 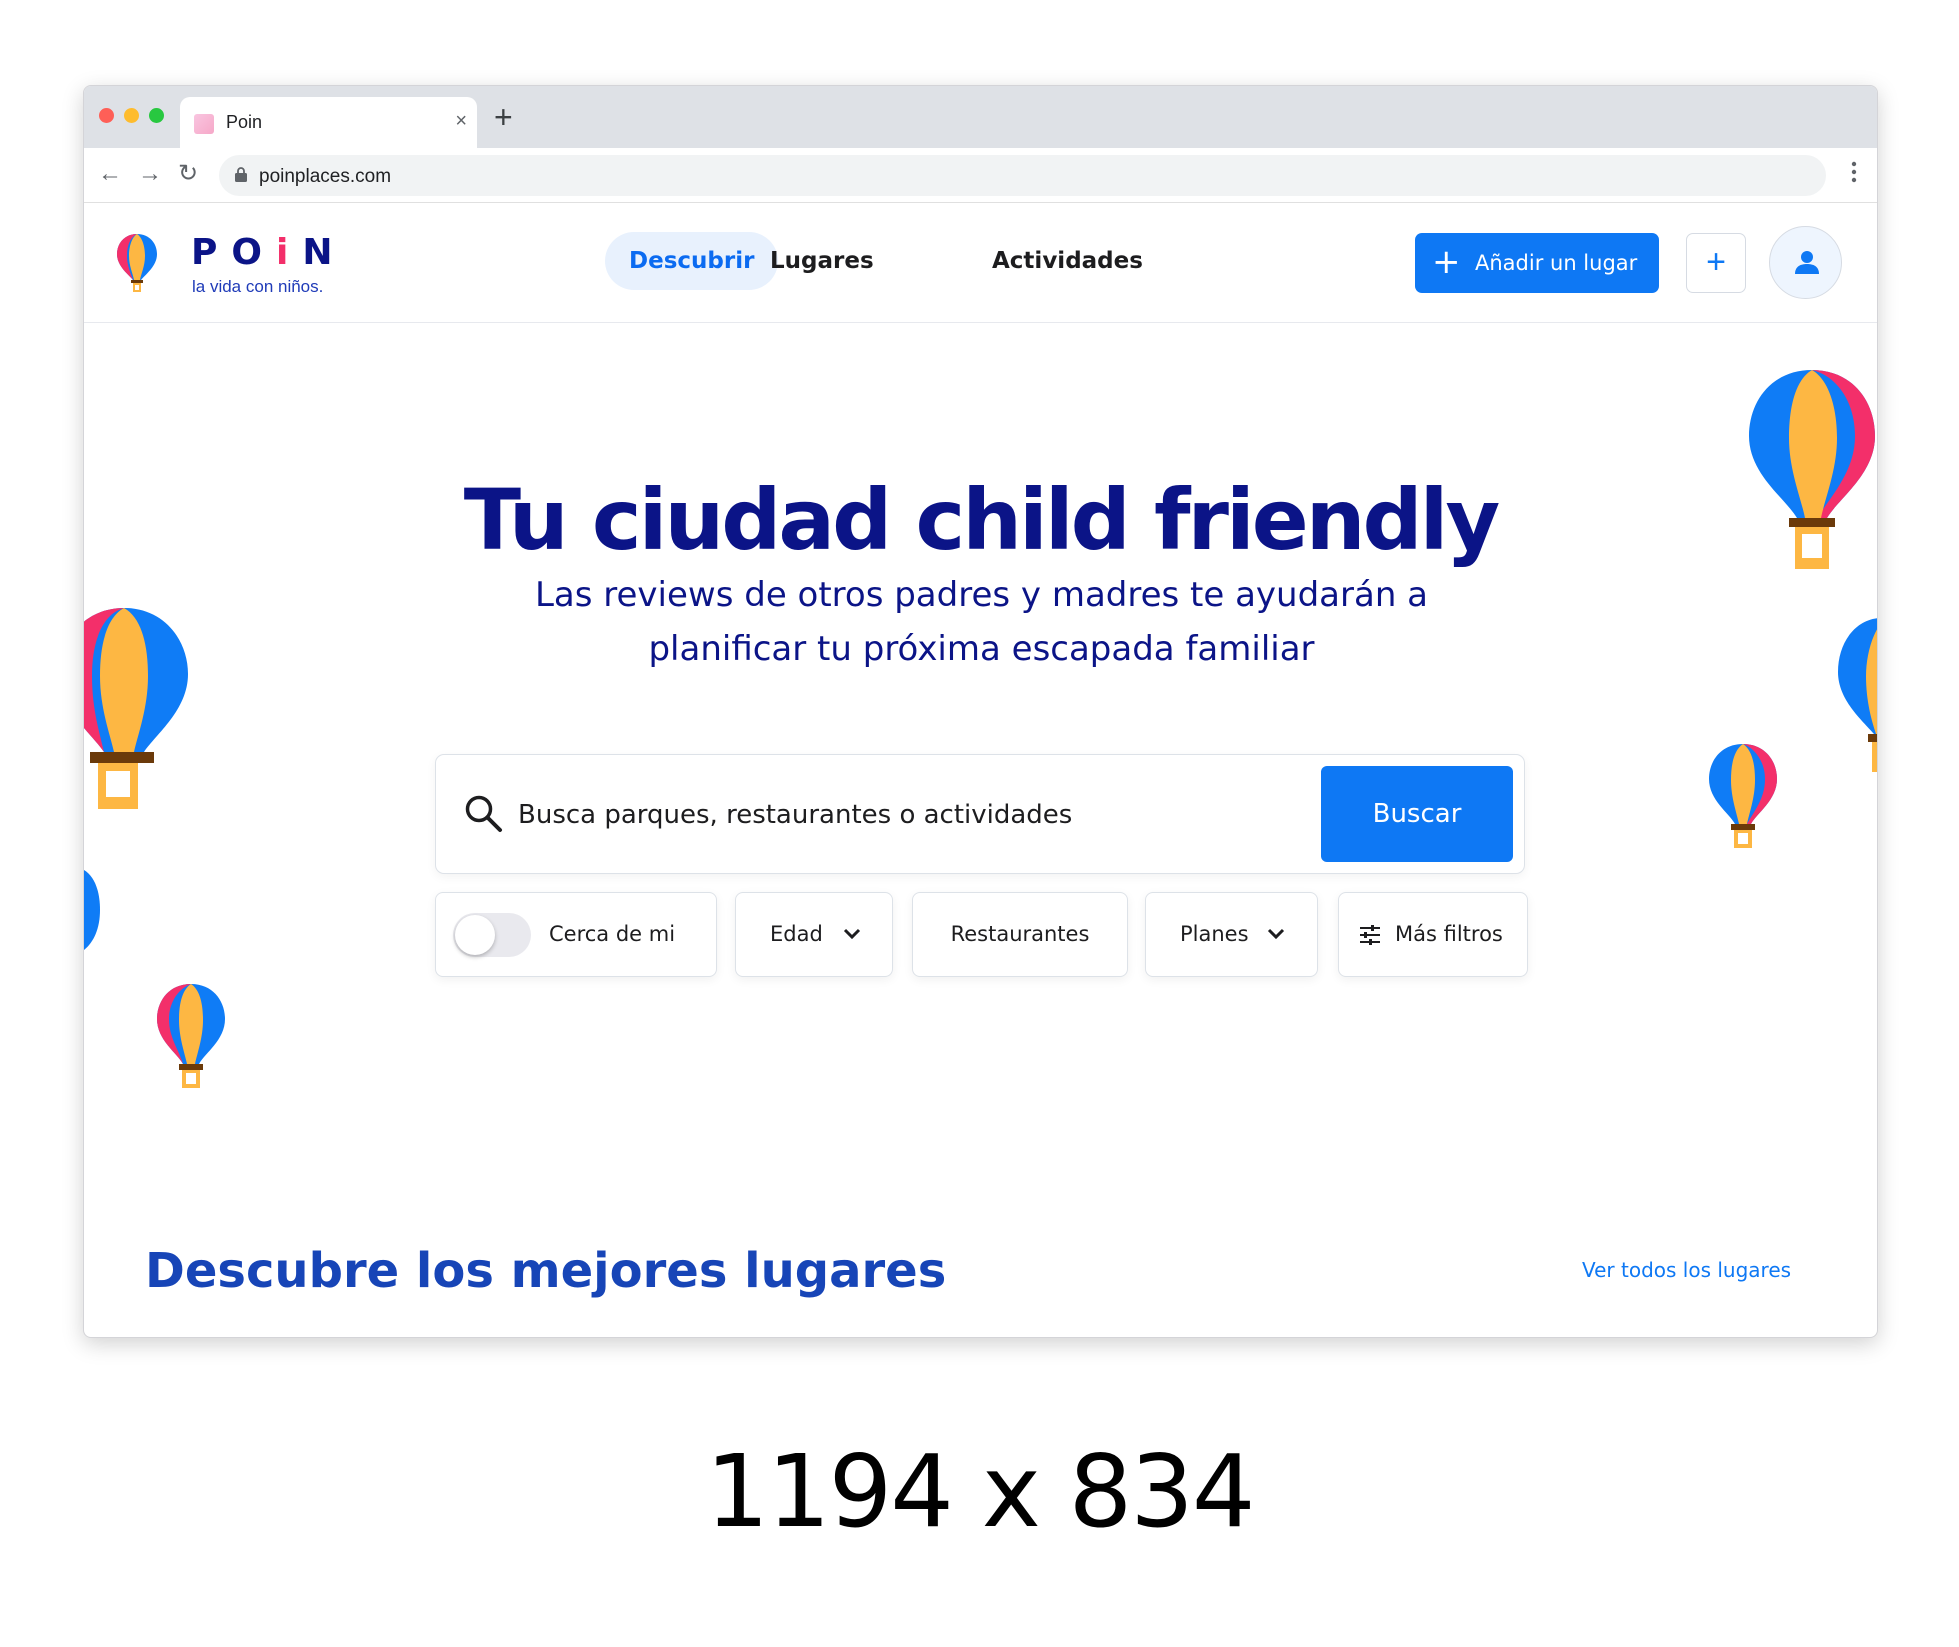 I want to click on browser-tab: Poin ×, so click(x=328, y=122).